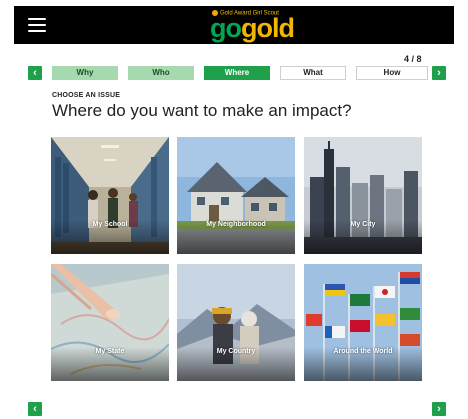 This screenshot has width=468, height=419. What do you see at coordinates (236, 351) in the screenshot?
I see `card-label: My Country` at bounding box center [236, 351].